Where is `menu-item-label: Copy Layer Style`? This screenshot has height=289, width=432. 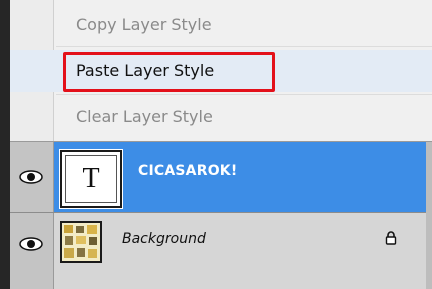
menu-item-label: Copy Layer Style is located at coordinates (144, 24).